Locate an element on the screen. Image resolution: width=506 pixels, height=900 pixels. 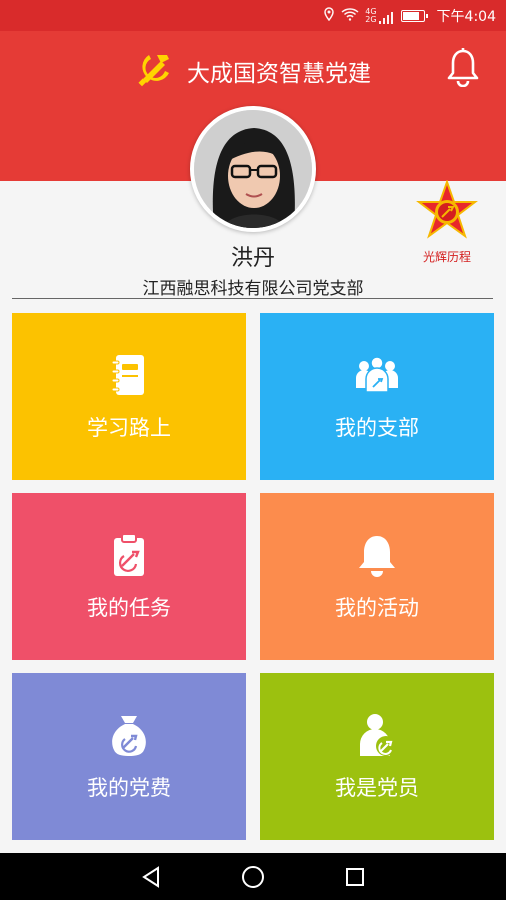
recents-button is located at coordinates (355, 877).